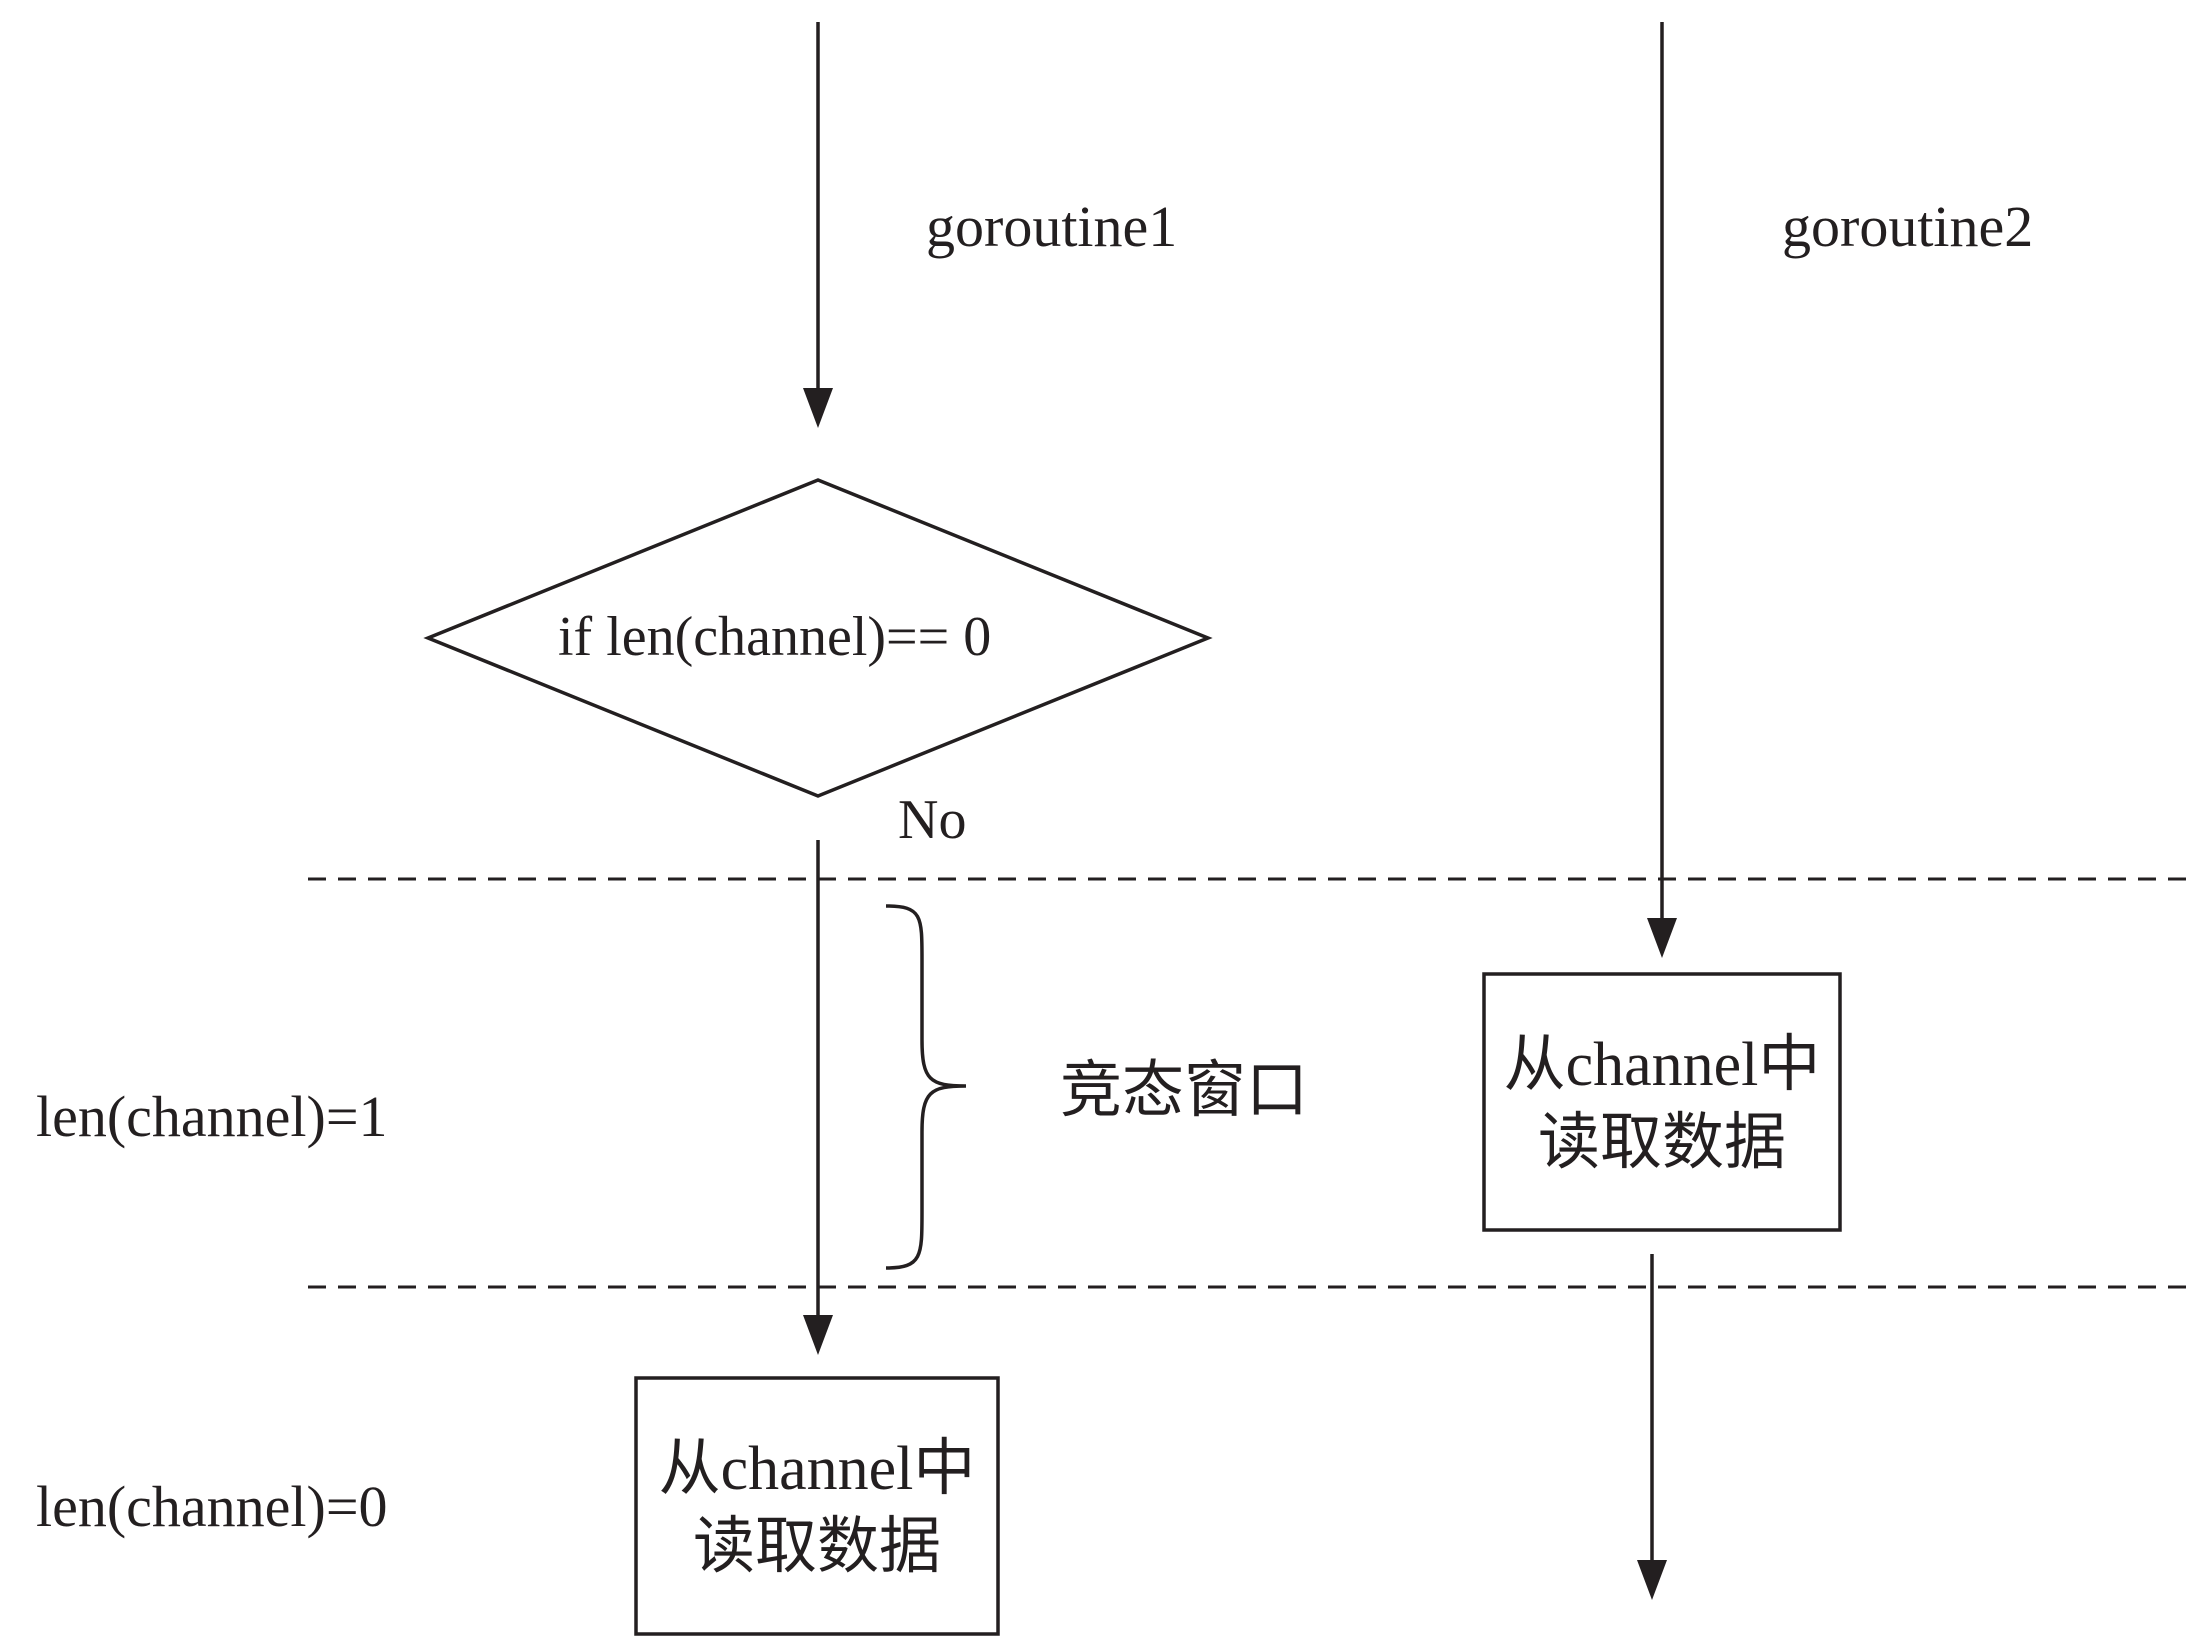 The image size is (2190, 1642). I want to click on level-label-len-one: len(channel)=1, so click(212, 1116).